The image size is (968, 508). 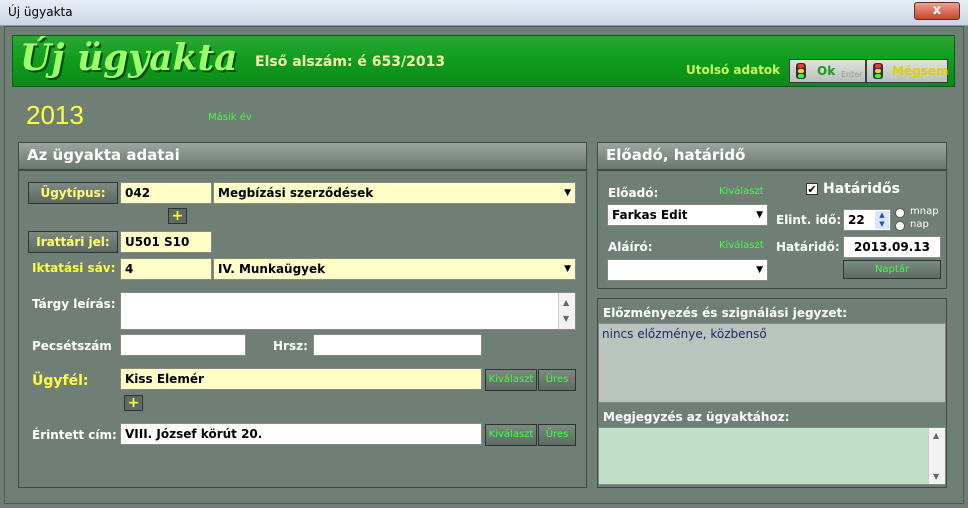 I want to click on address-select-button: Kiválaszt, so click(x=511, y=435).